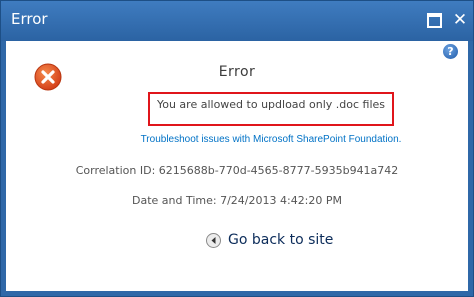 The height and width of the screenshot is (297, 474). Describe the element at coordinates (237, 21) in the screenshot. I see `title-bar: Error ✕` at that location.